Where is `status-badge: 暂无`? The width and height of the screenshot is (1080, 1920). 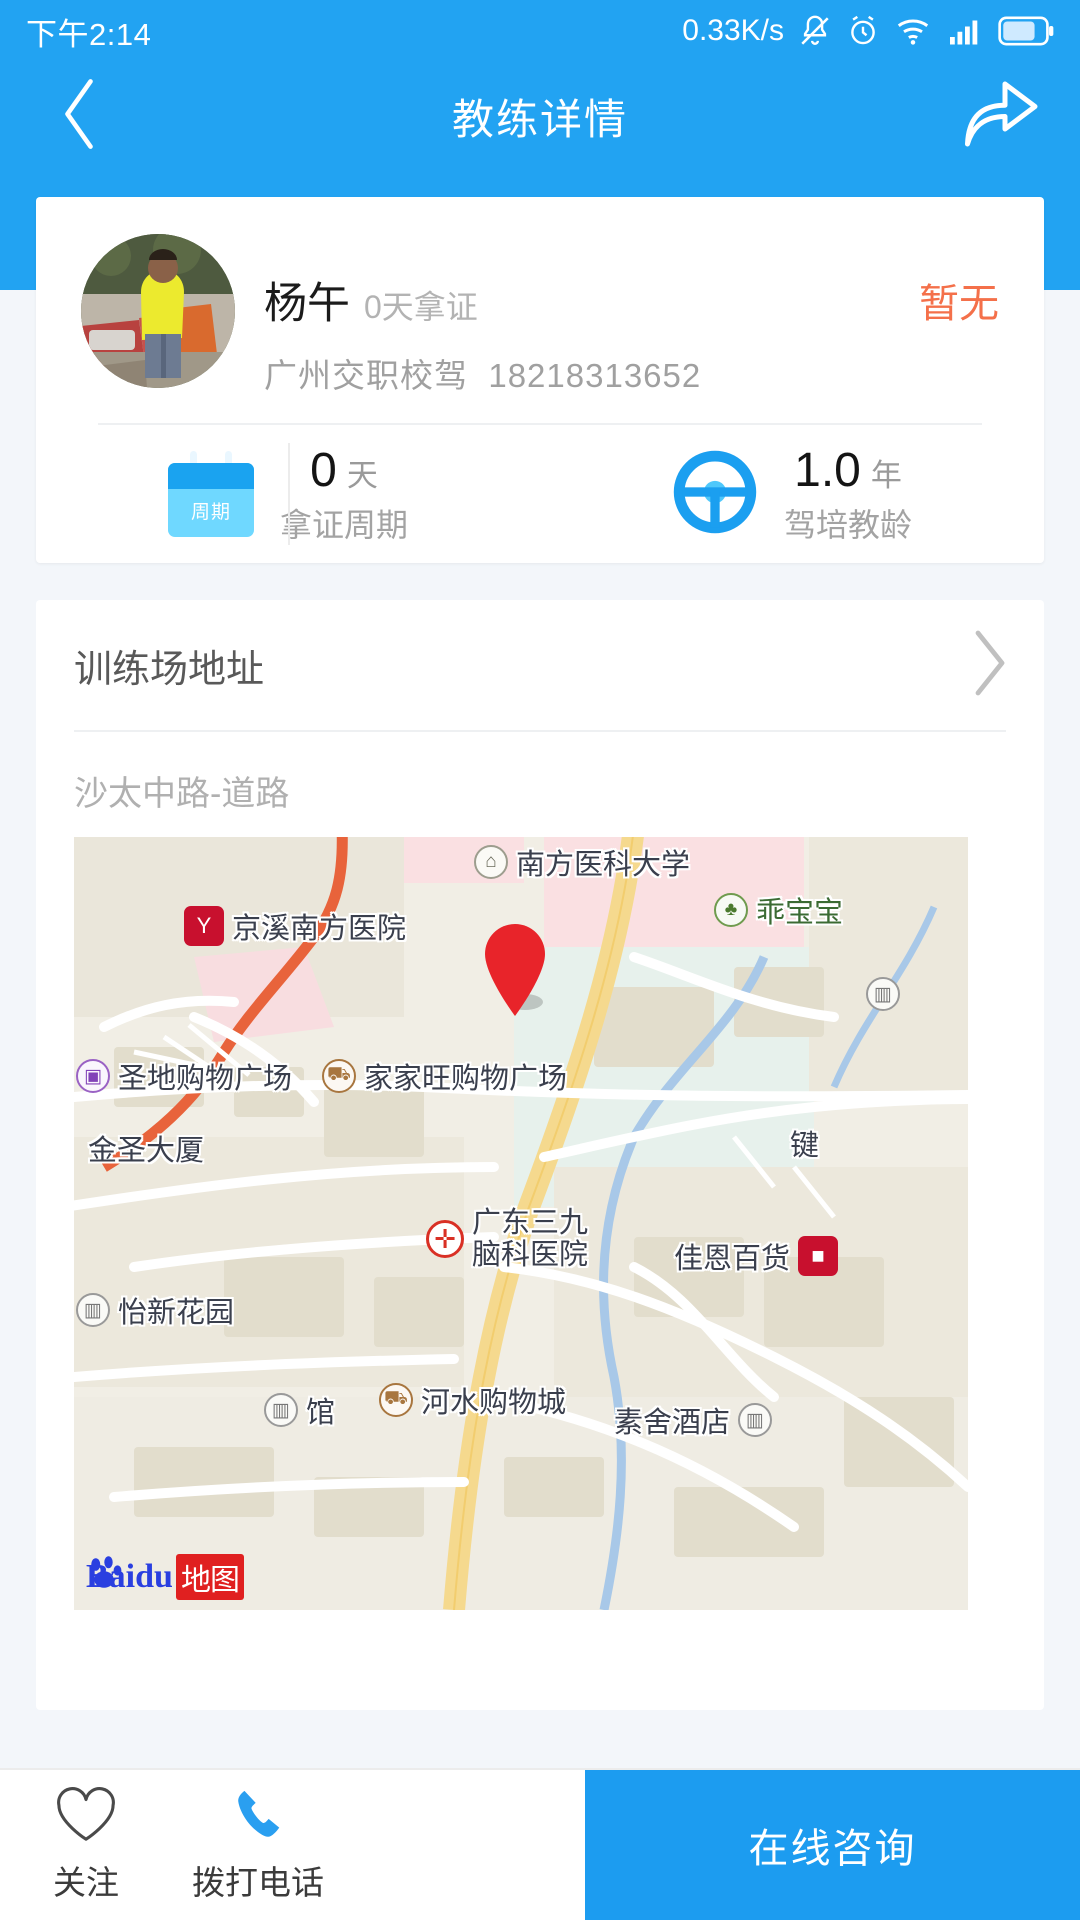 status-badge: 暂无 is located at coordinates (959, 304).